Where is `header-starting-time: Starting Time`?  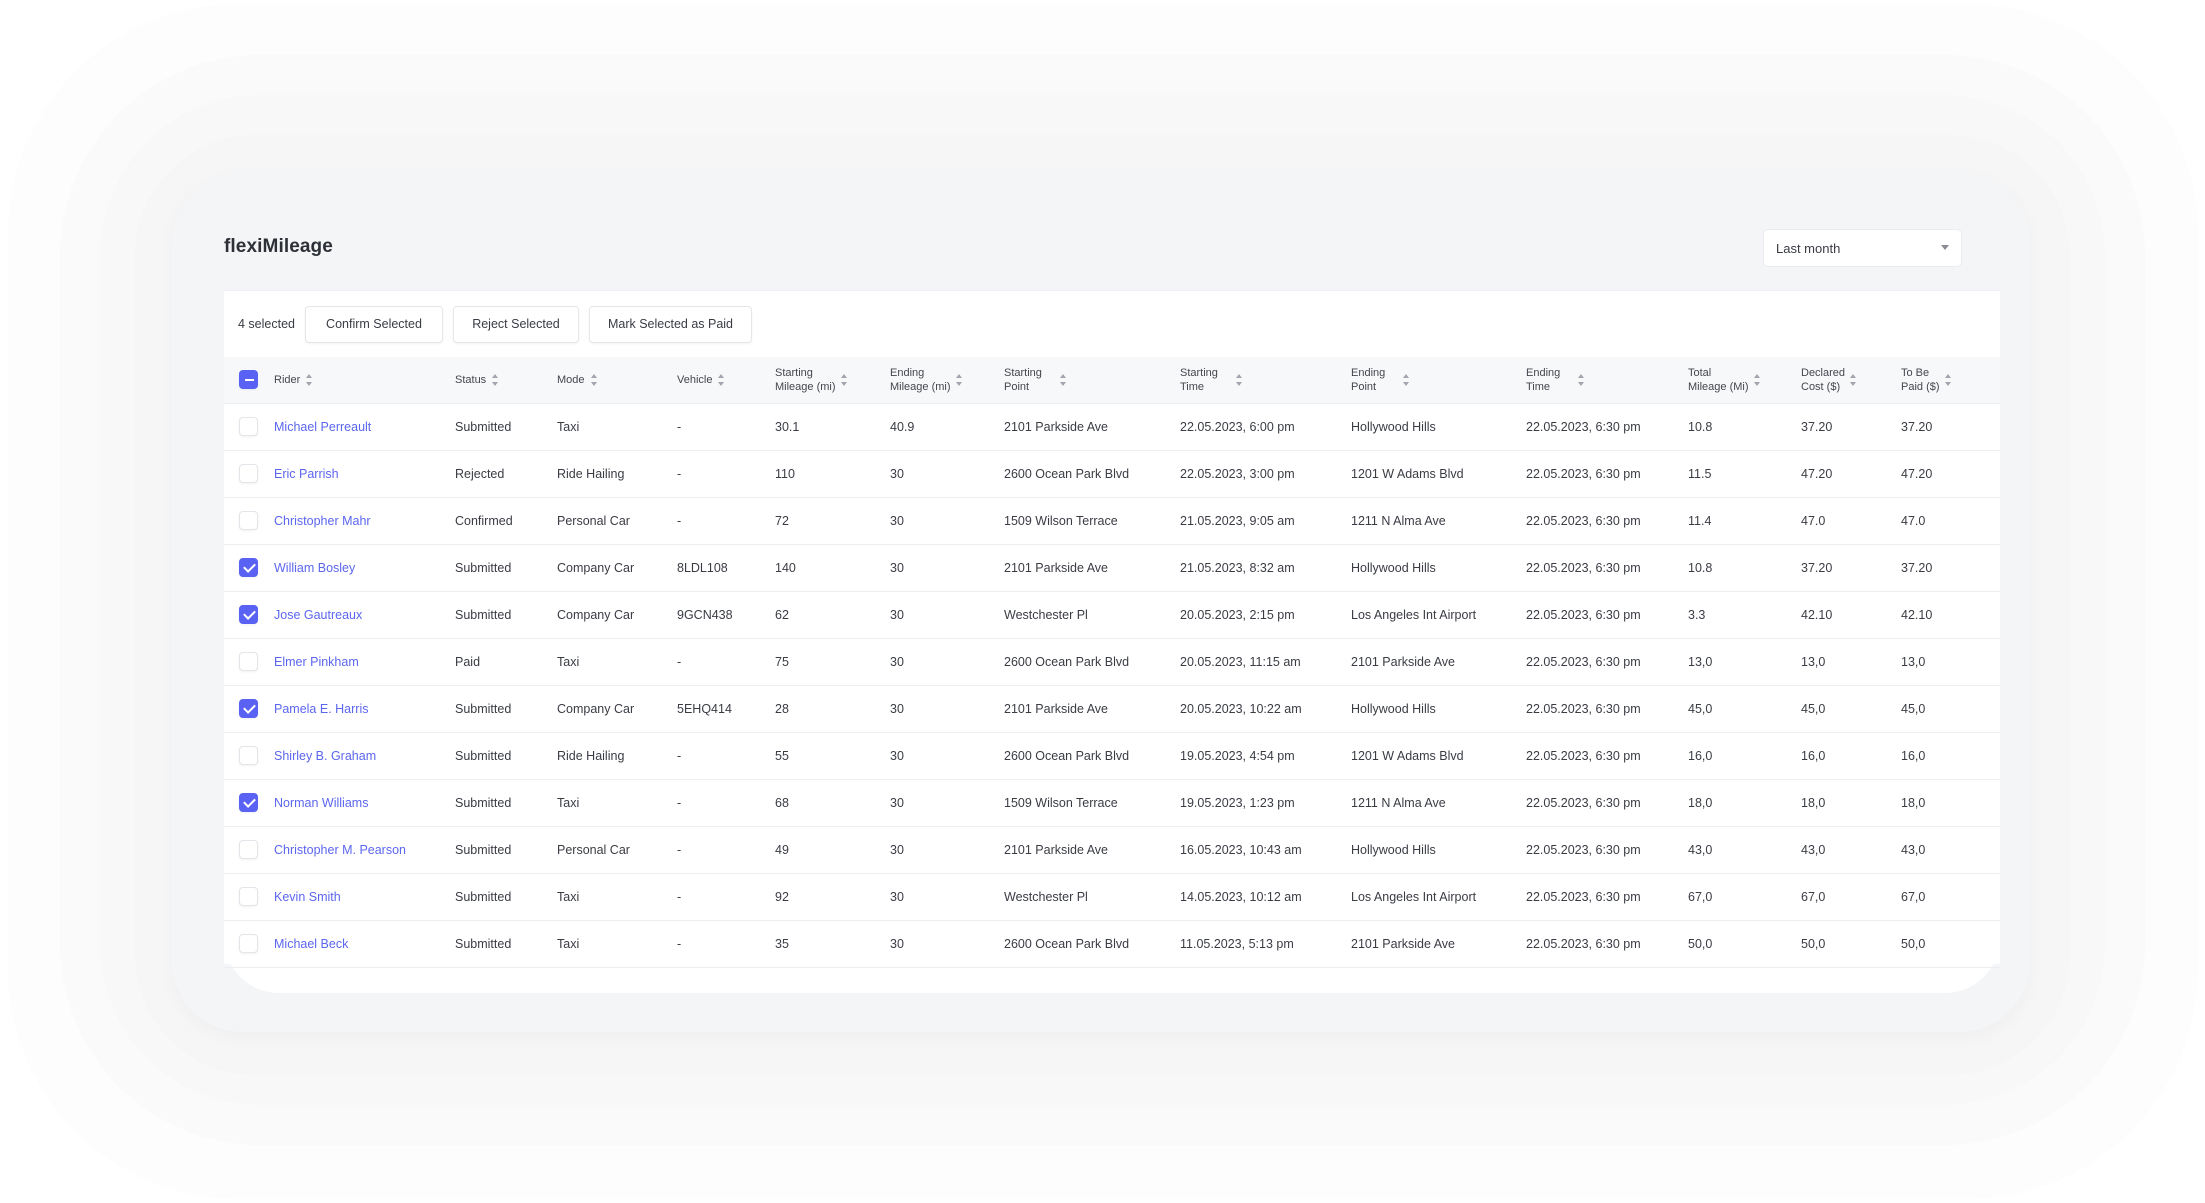 header-starting-time: Starting Time is located at coordinates (1265, 380).